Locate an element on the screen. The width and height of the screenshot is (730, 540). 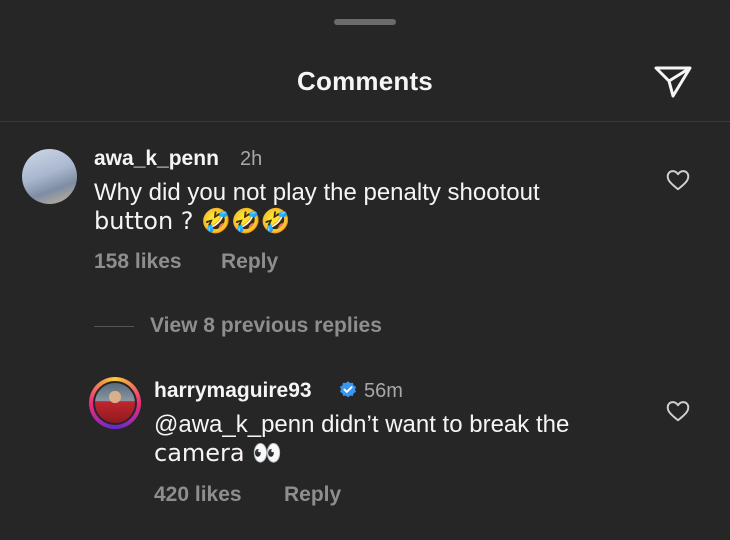
reply-text-line-2: camera 👀 is located at coordinates (218, 453).